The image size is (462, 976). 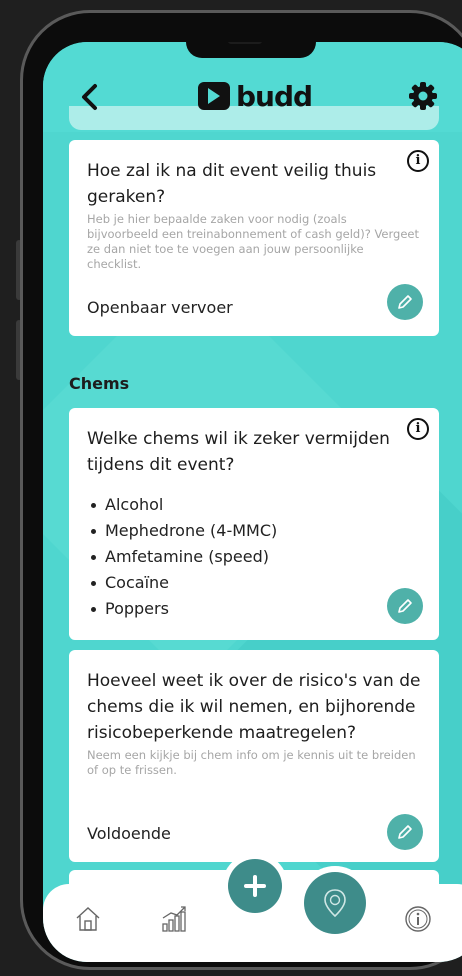 I want to click on back-button, so click(x=90, y=97).